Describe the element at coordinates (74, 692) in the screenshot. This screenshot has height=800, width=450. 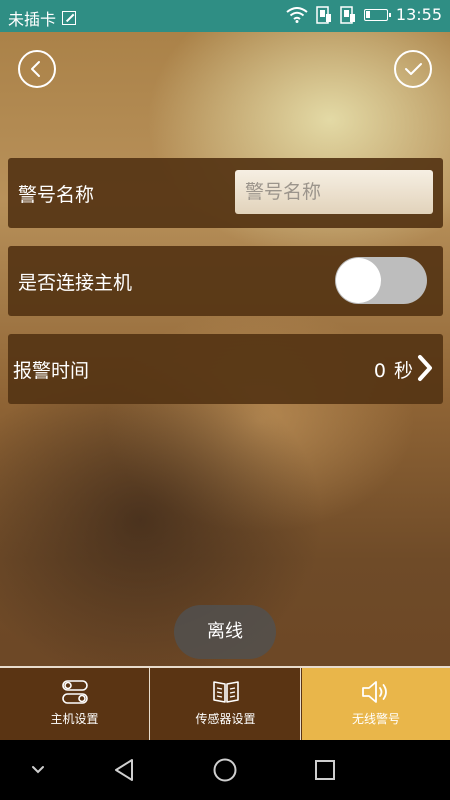
I see `toggle-switches-icon` at that location.